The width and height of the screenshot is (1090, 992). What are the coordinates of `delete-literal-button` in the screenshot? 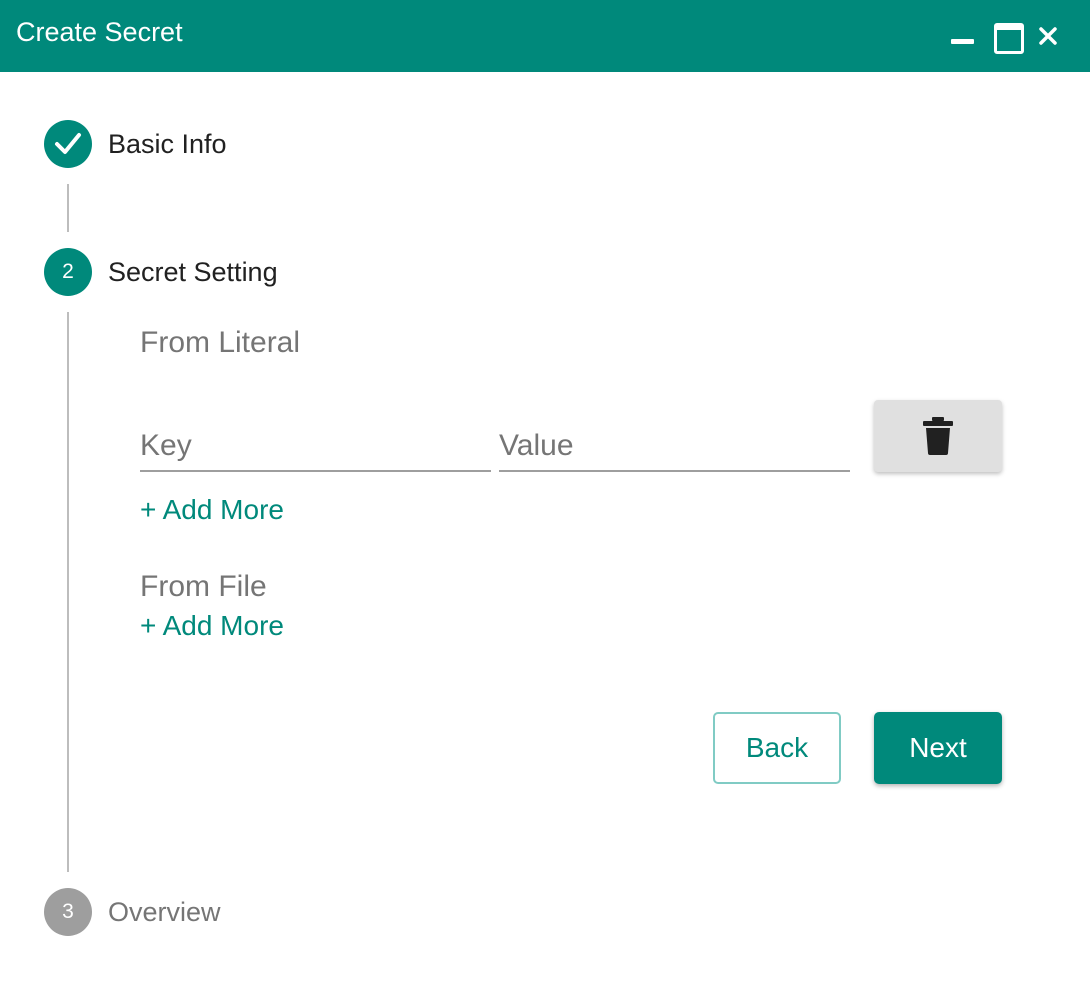 It's located at (938, 436).